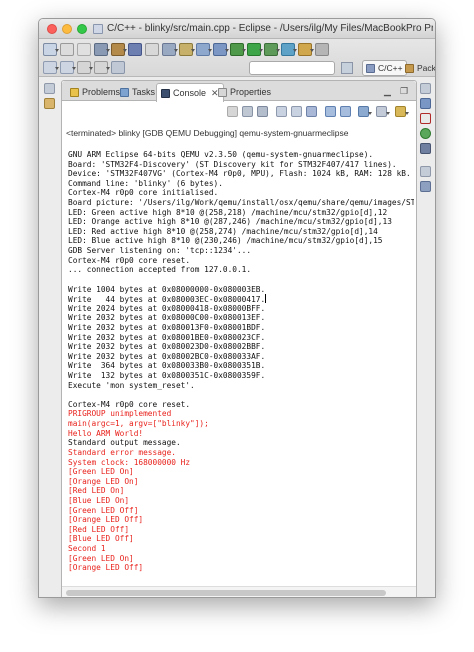 Image resolution: width=474 pixels, height=652 pixels. Describe the element at coordinates (129, 462) in the screenshot. I see `console-line-text: System clock: 168000000 Hz` at that location.